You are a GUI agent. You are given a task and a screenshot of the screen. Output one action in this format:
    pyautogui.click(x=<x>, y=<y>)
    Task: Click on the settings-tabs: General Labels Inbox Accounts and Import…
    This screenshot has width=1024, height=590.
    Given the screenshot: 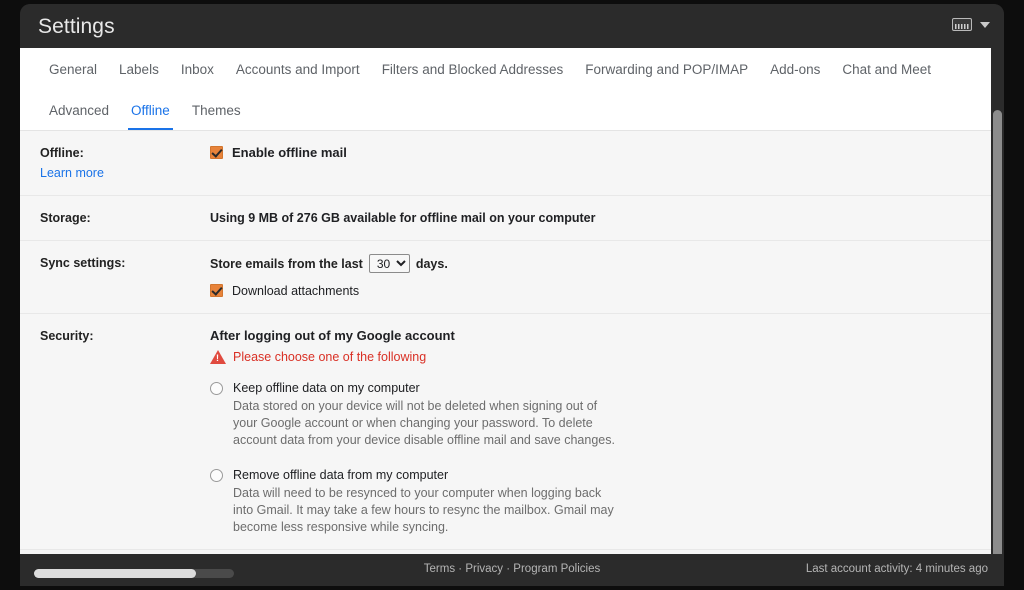 What is the action you would take?
    pyautogui.click(x=512, y=89)
    